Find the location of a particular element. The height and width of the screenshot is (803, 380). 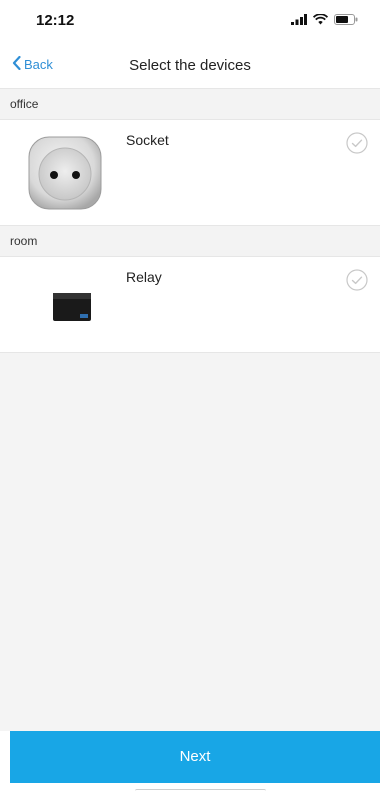

battery-icon is located at coordinates (346, 21).